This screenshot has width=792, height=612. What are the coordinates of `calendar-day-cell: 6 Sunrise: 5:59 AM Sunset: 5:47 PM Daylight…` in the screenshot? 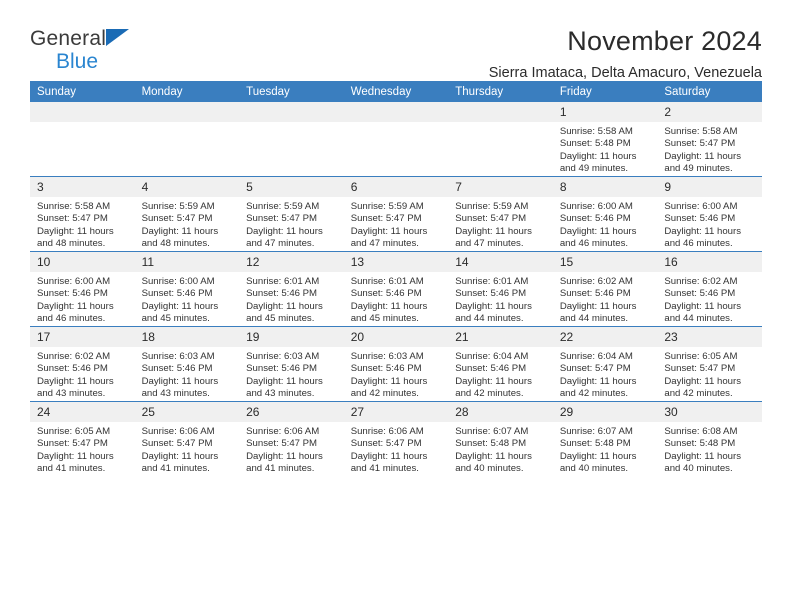 It's located at (396, 214).